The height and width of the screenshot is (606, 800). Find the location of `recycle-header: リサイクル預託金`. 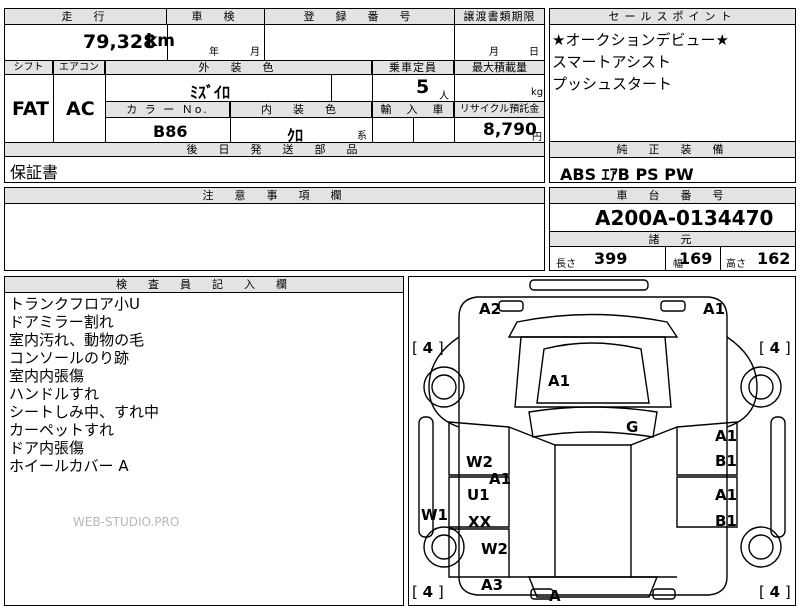

recycle-header: リサイクル預託金 is located at coordinates (499, 110).